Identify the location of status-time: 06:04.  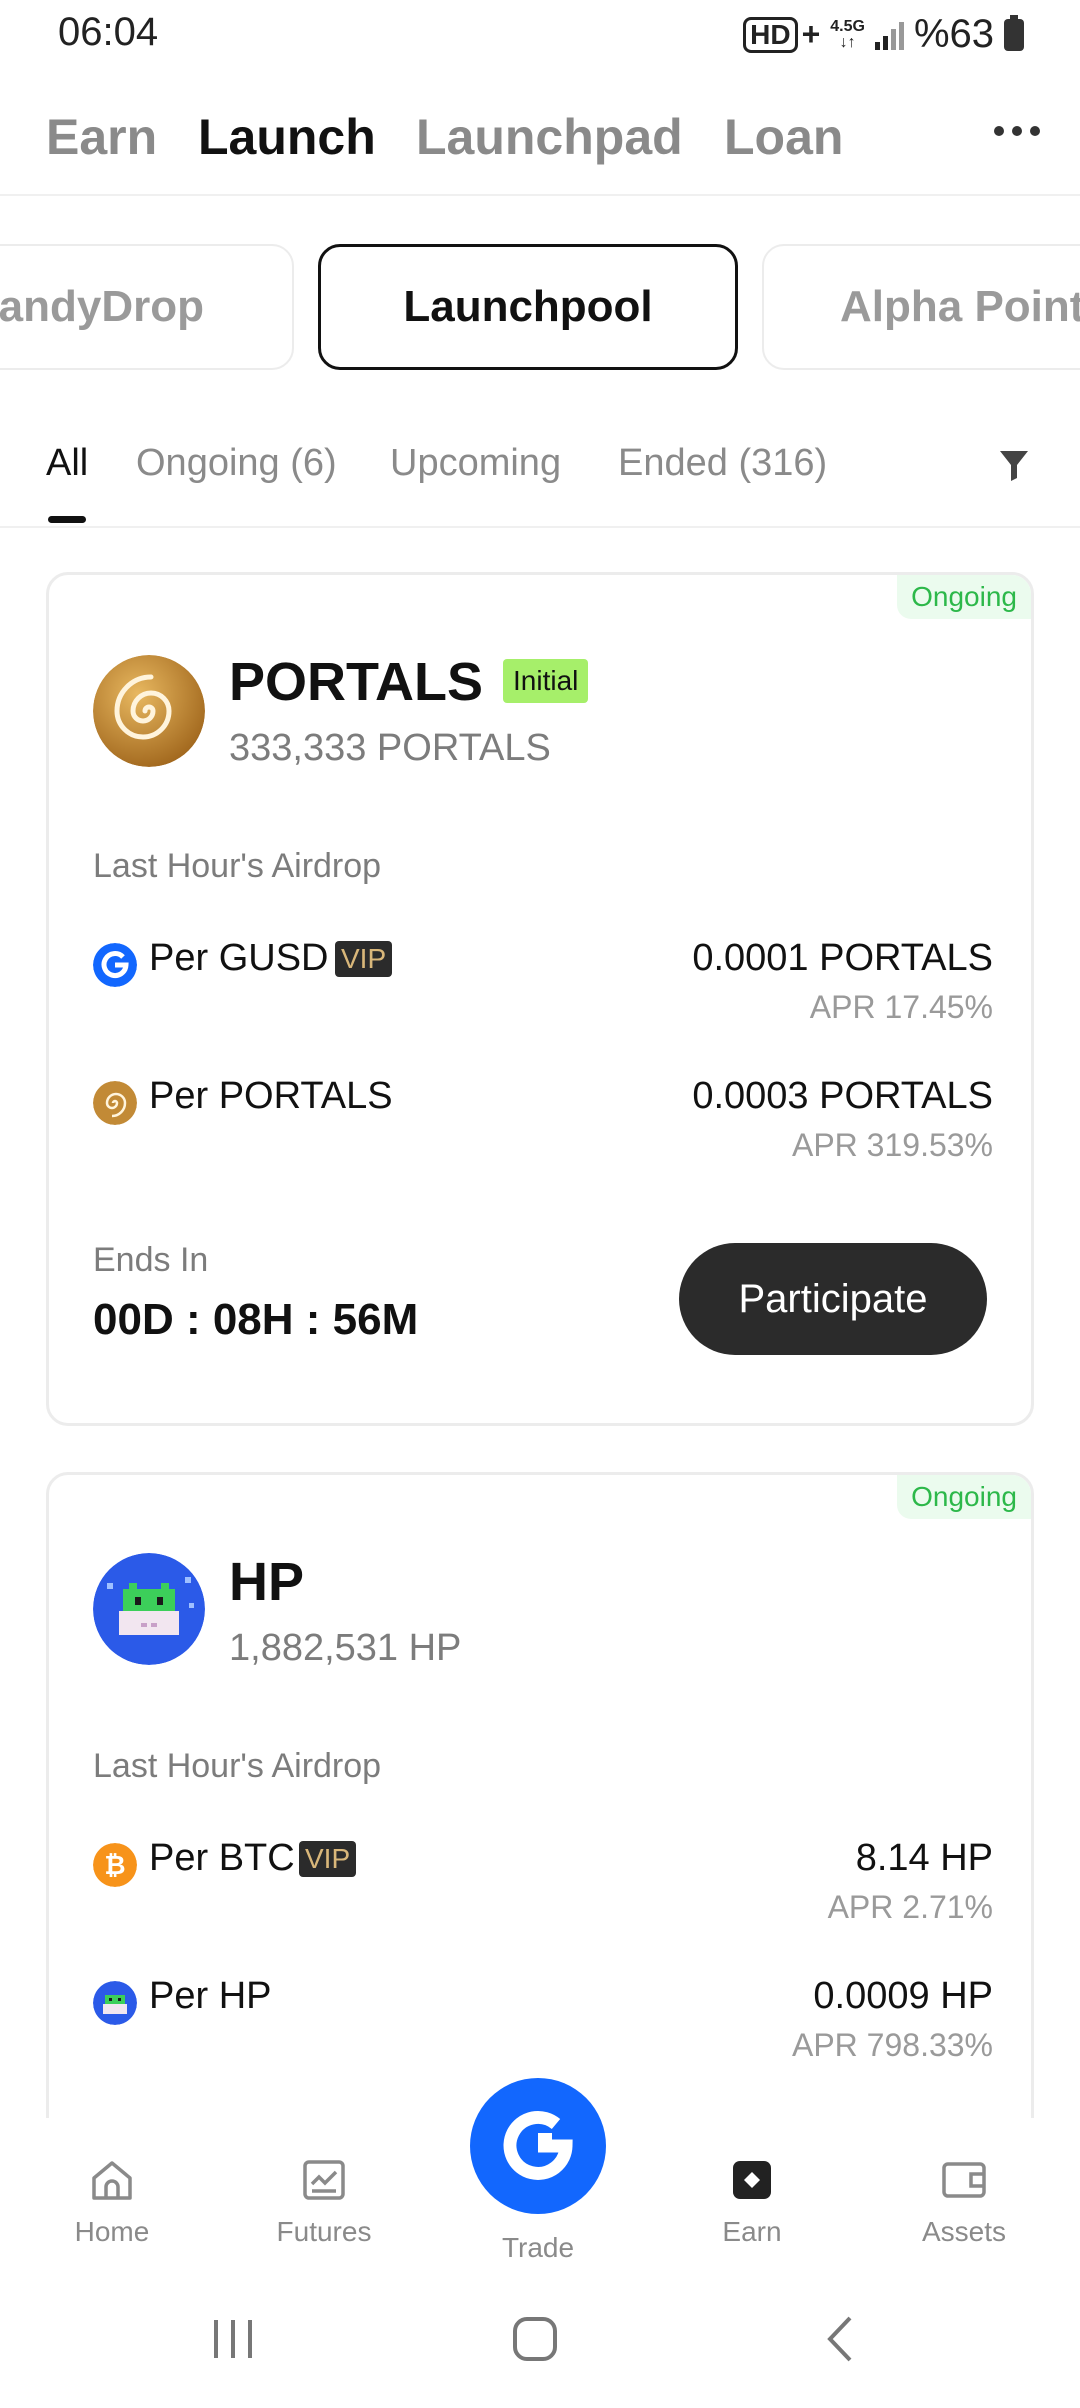
(108, 32).